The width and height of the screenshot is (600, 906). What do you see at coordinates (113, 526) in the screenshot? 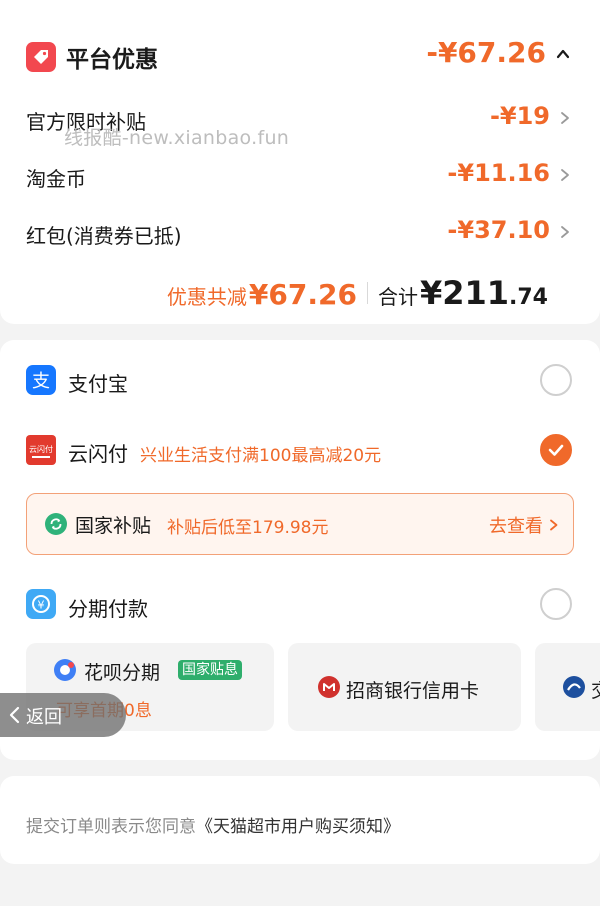
I see `subsidy-title: 国家补贴` at bounding box center [113, 526].